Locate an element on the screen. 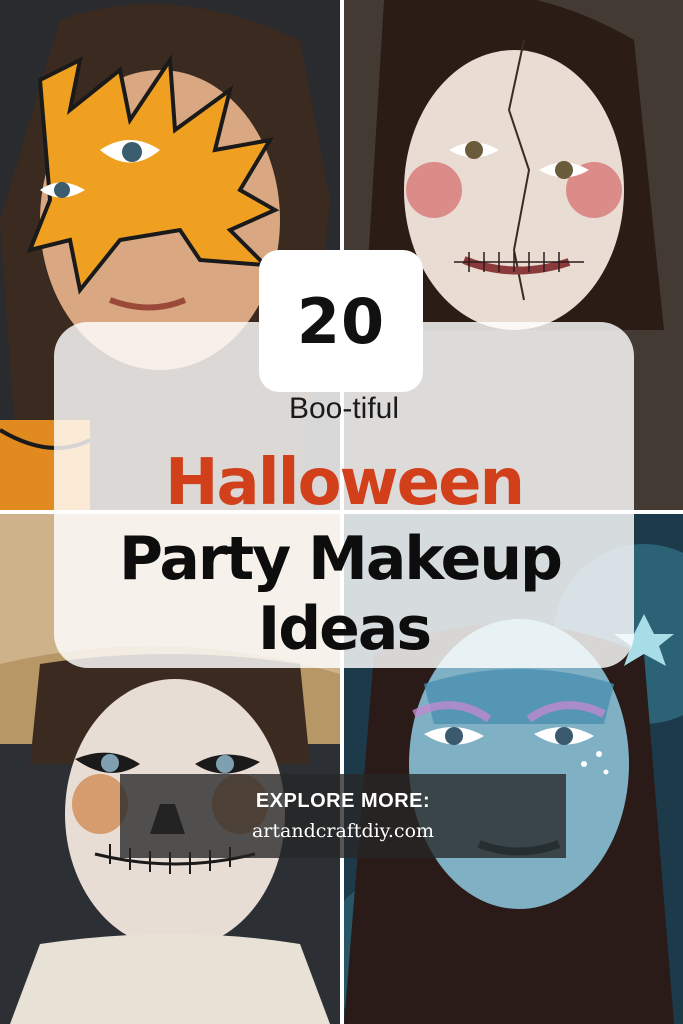 The image size is (683, 1024). website-link: artandcraftdiy.com is located at coordinates (343, 831).